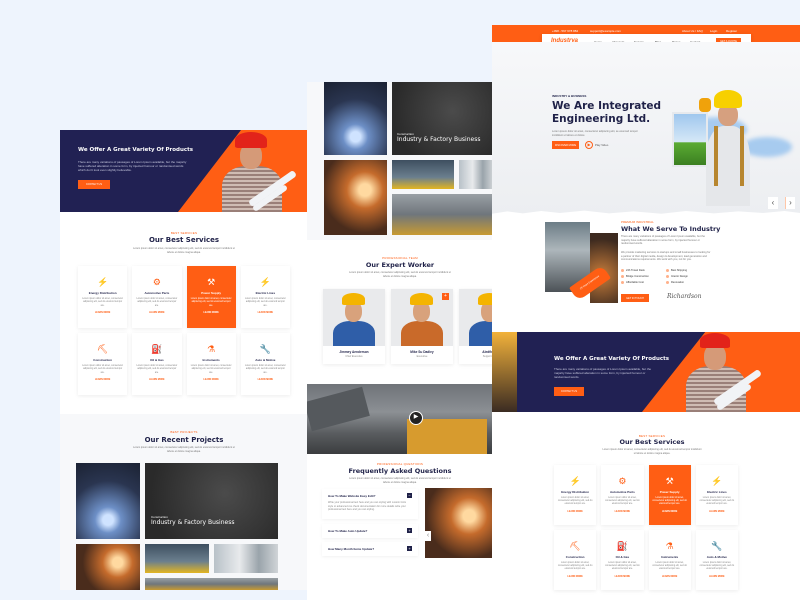 The width and height of the screenshot is (800, 600). What do you see at coordinates (211, 293) in the screenshot?
I see `service-name: Power Supply` at bounding box center [211, 293].